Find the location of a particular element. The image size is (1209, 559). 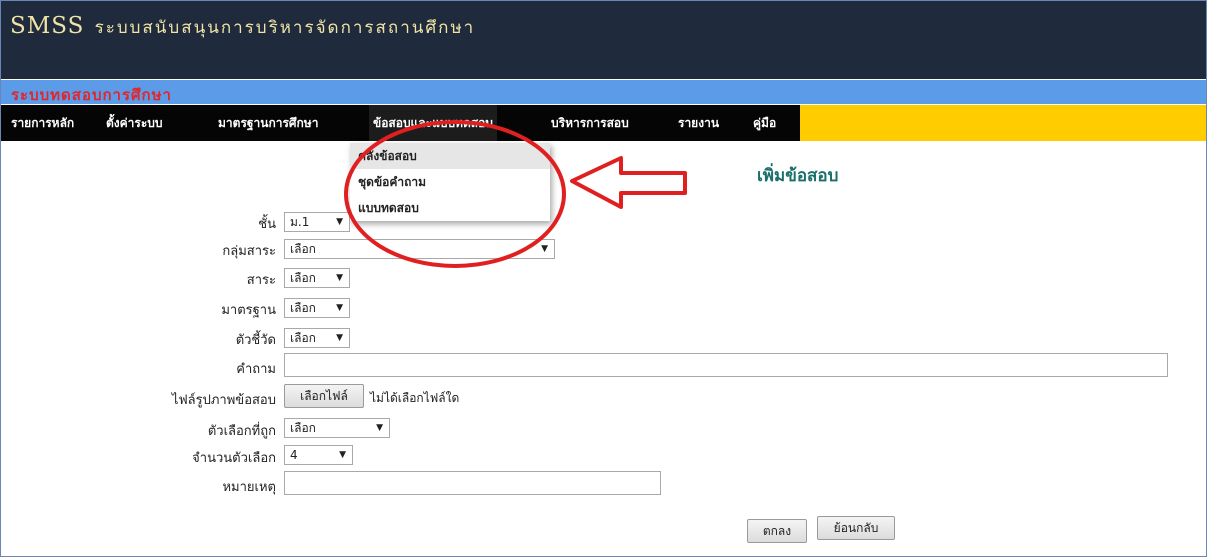

choose-file-button: เลือกไฟล์ is located at coordinates (324, 396).